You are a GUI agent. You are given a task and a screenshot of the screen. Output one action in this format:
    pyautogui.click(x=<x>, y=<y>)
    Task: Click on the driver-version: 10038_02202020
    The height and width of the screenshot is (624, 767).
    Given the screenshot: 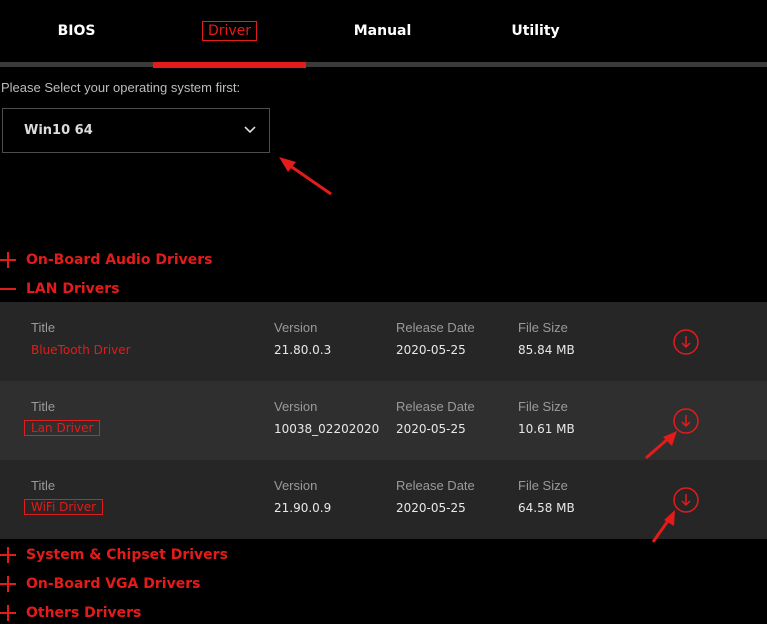 What is the action you would take?
    pyautogui.click(x=327, y=429)
    